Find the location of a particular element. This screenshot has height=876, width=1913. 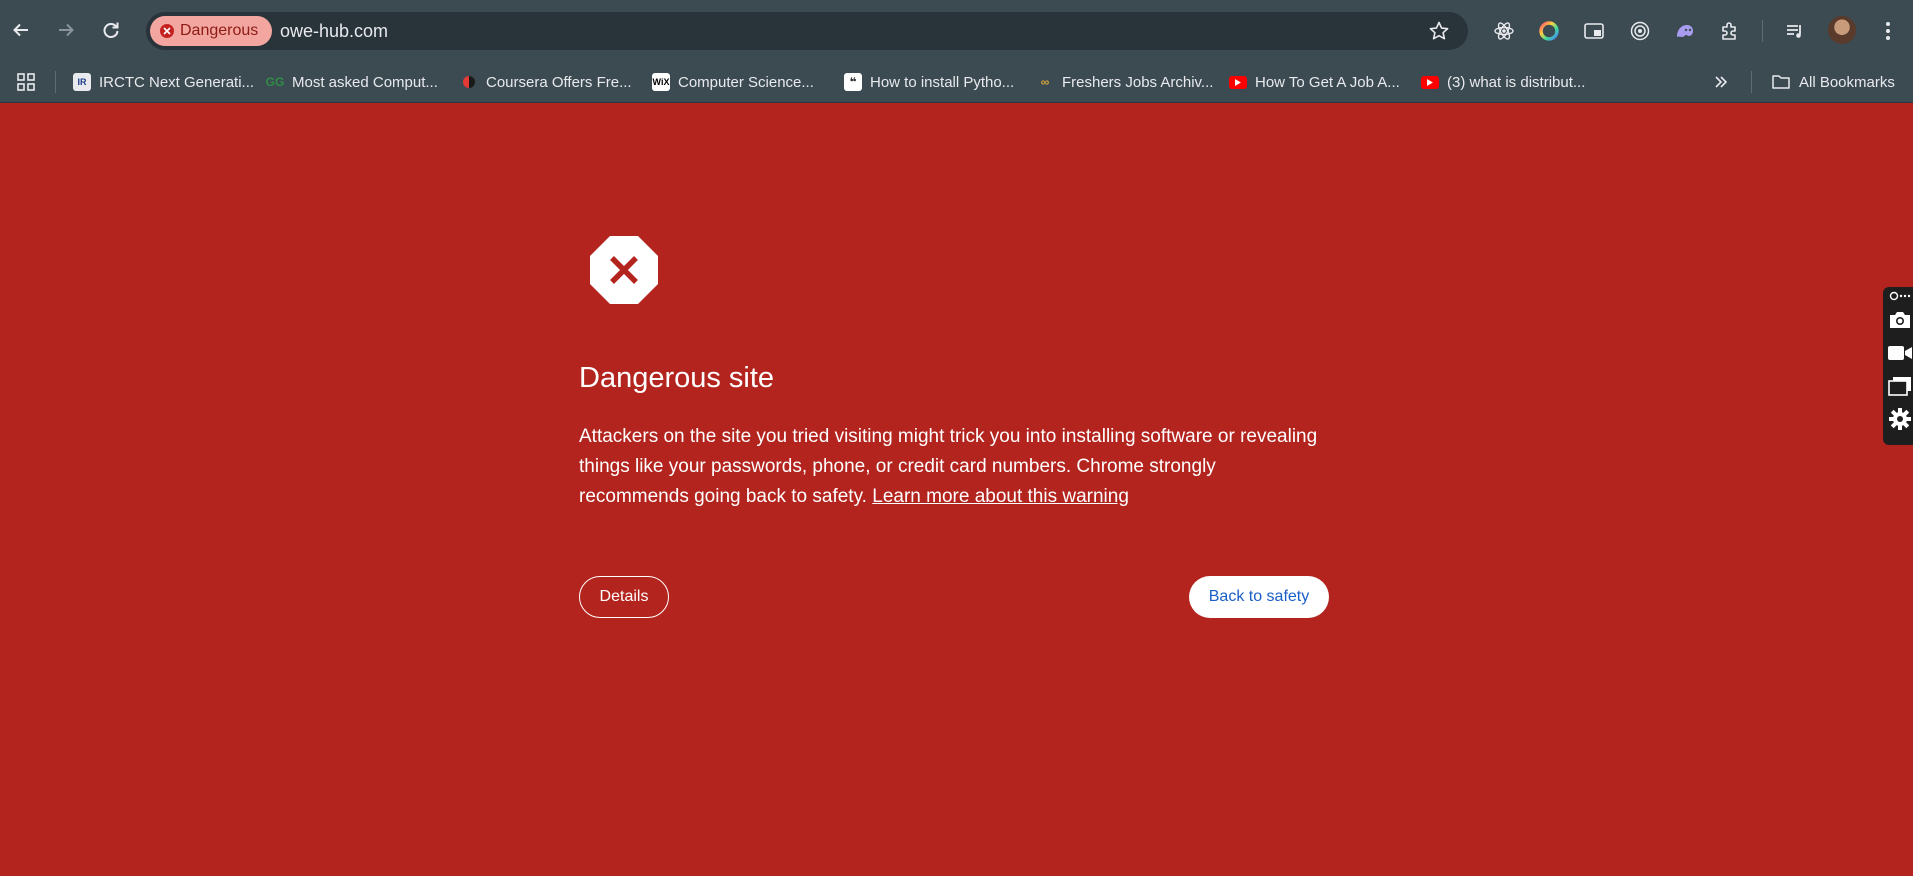

double-chevron-right-icon is located at coordinates (1721, 82).